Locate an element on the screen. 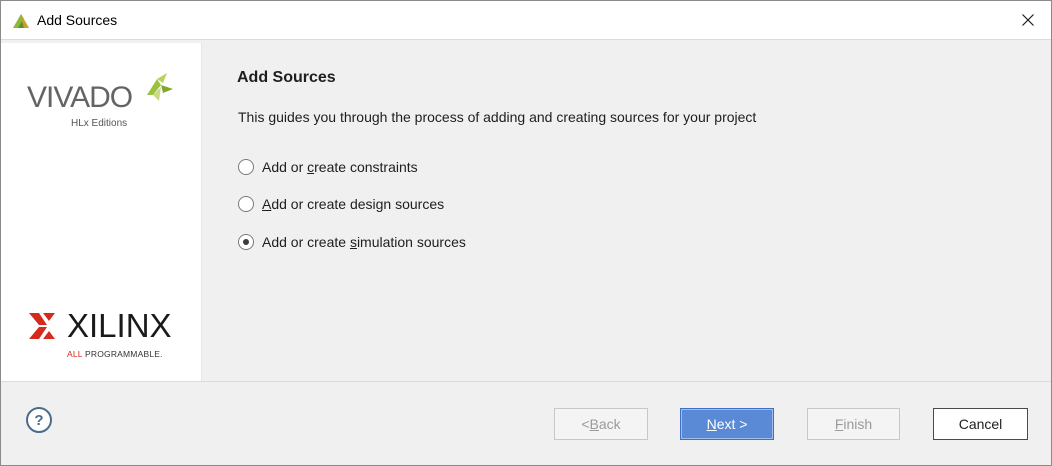  help-icon: ? is located at coordinates (39, 420).